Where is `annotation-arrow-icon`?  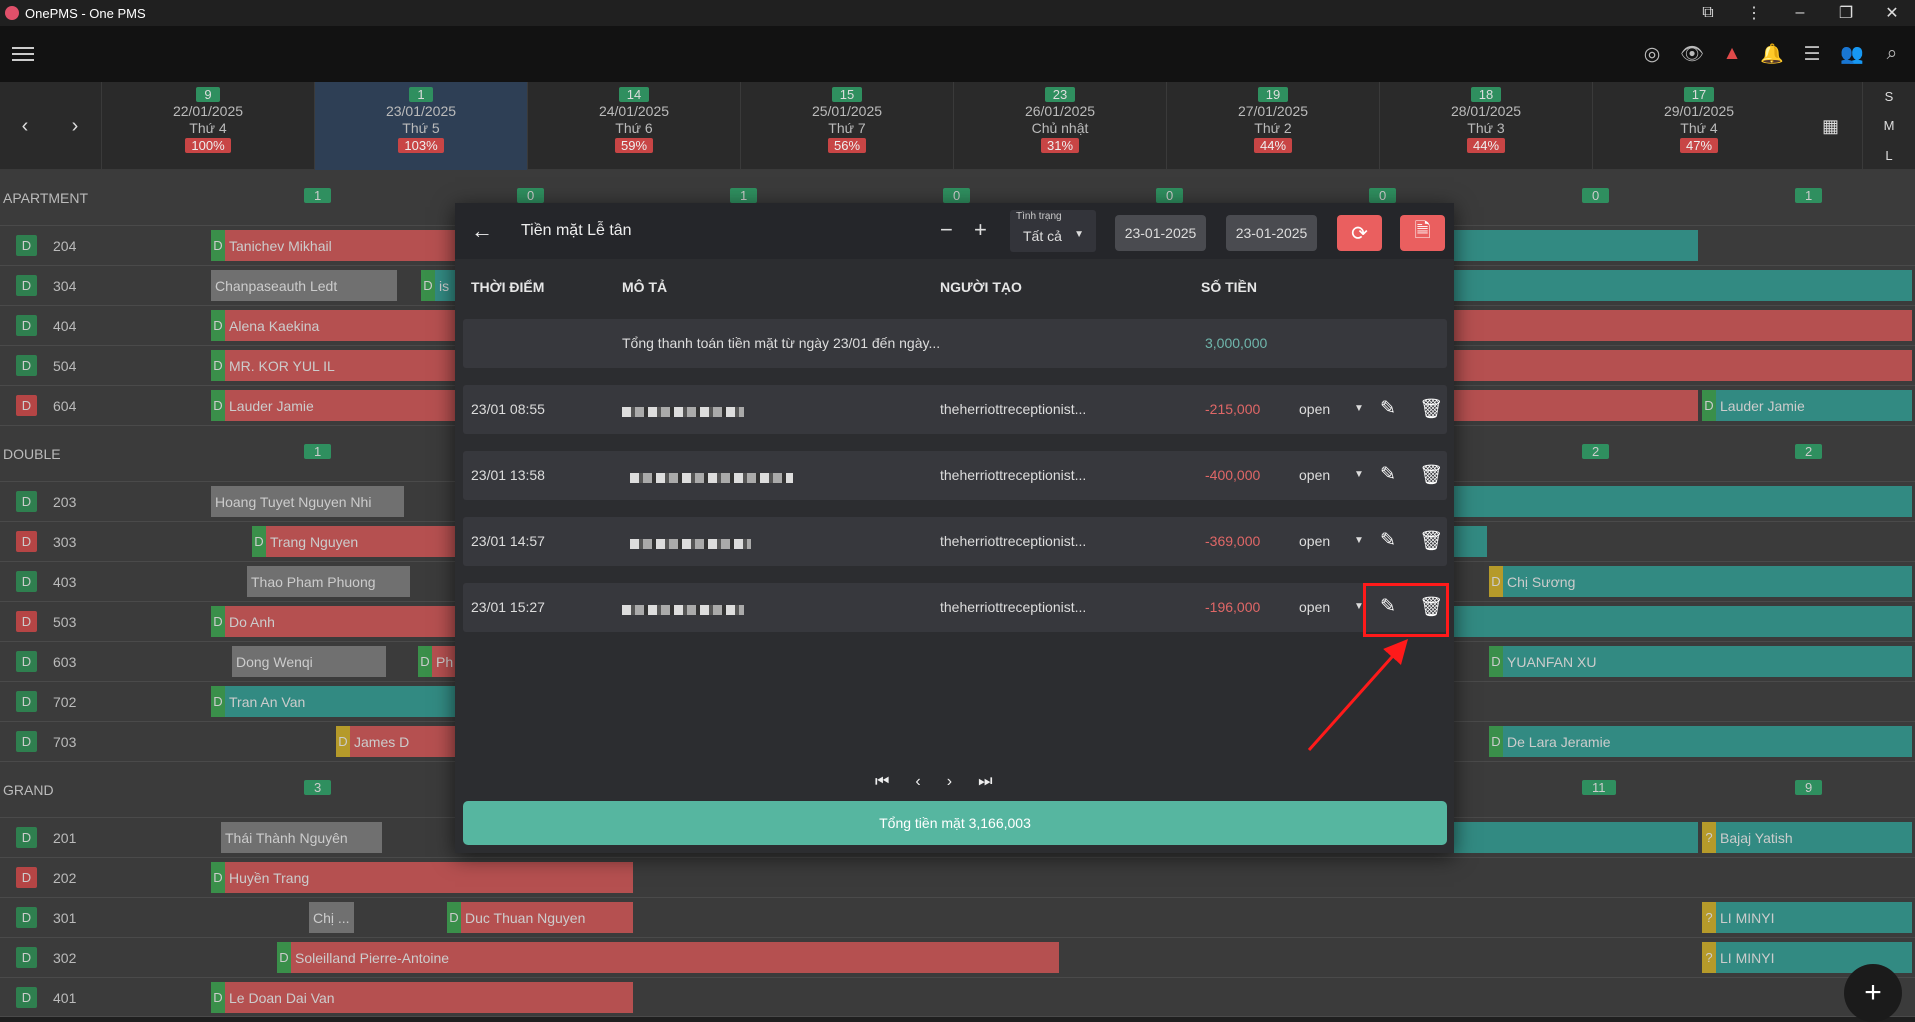
annotation-arrow-icon is located at coordinates (1357, 695).